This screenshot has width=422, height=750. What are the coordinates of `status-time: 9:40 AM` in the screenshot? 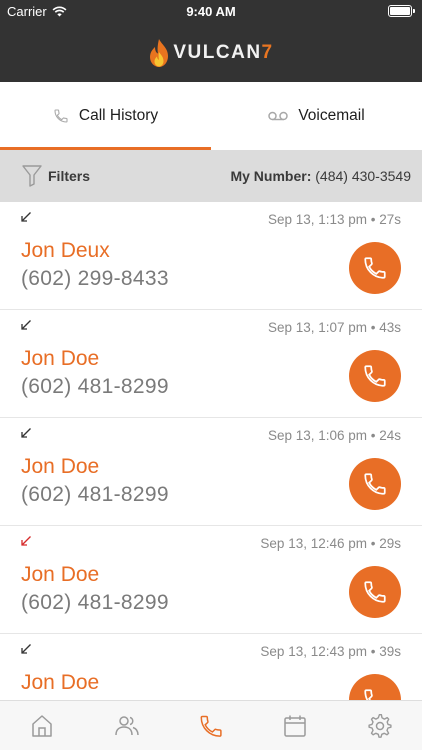 It's located at (211, 11).